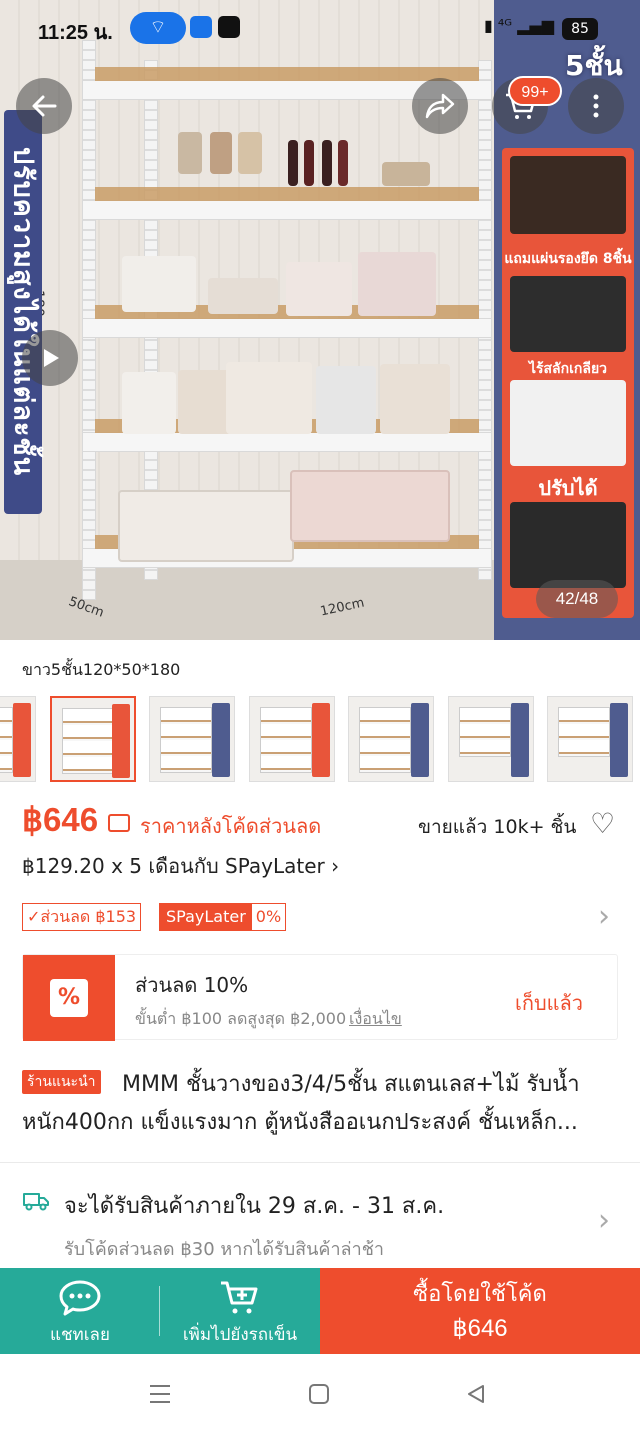 The image size is (640, 1432). I want to click on add-to-cart-icon, so click(239, 1297).